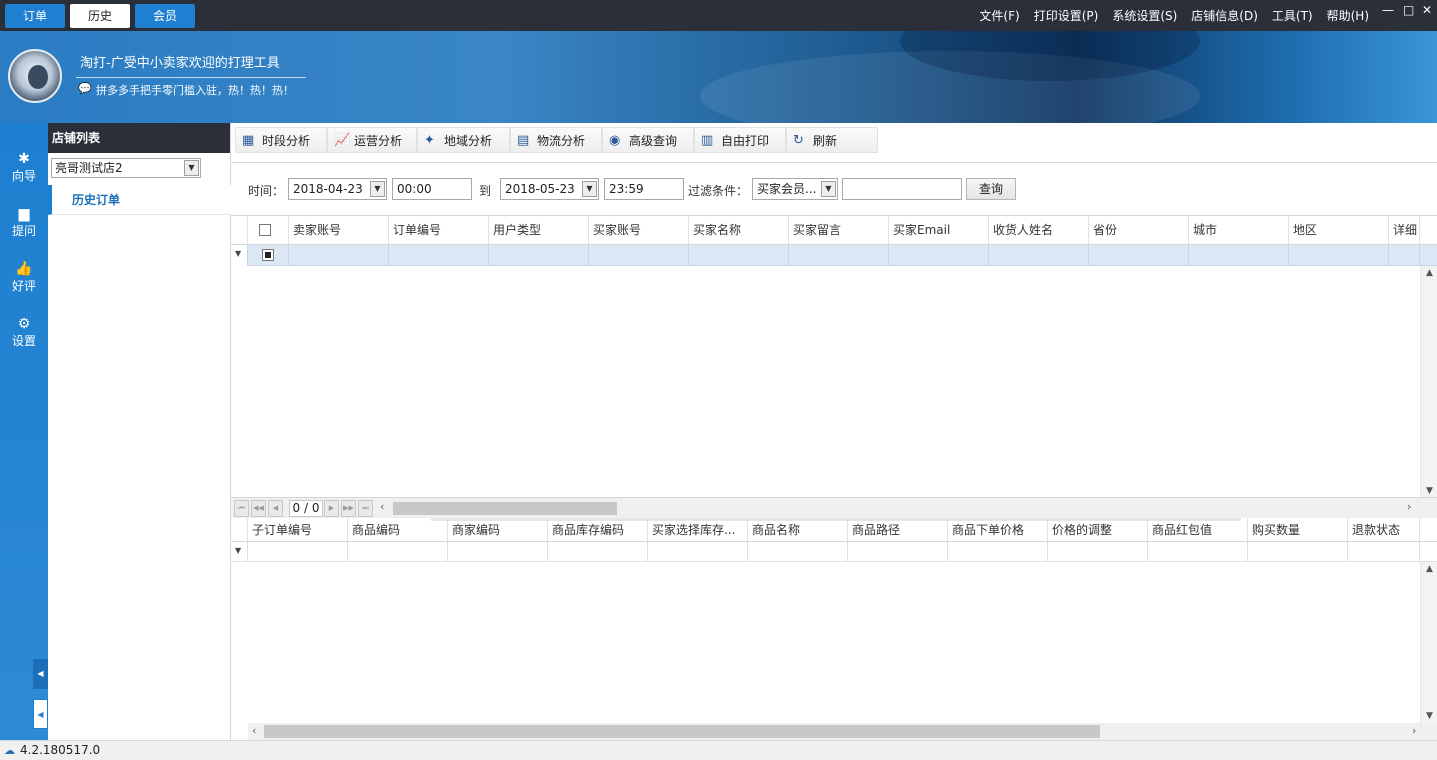 The width and height of the screenshot is (1437, 760). I want to click on region-analysis-button: ✦ 地域分析, so click(463, 140).